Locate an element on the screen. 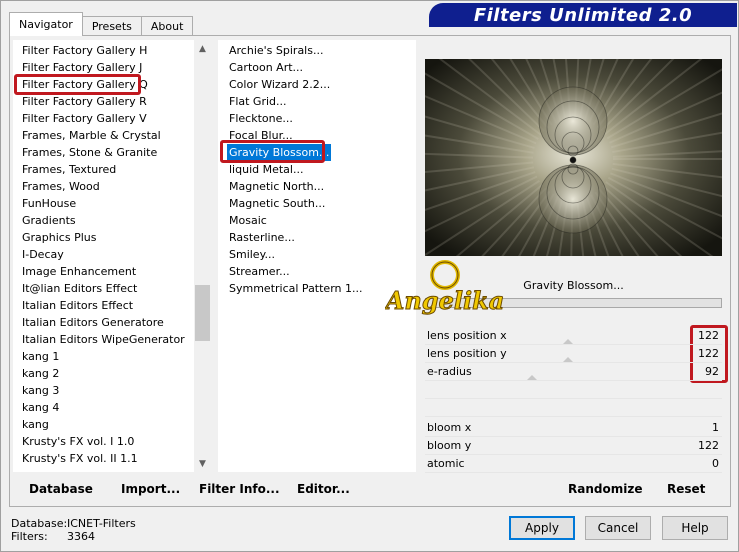 This screenshot has width=739, height=552. filters-count: 3364 is located at coordinates (81, 536).